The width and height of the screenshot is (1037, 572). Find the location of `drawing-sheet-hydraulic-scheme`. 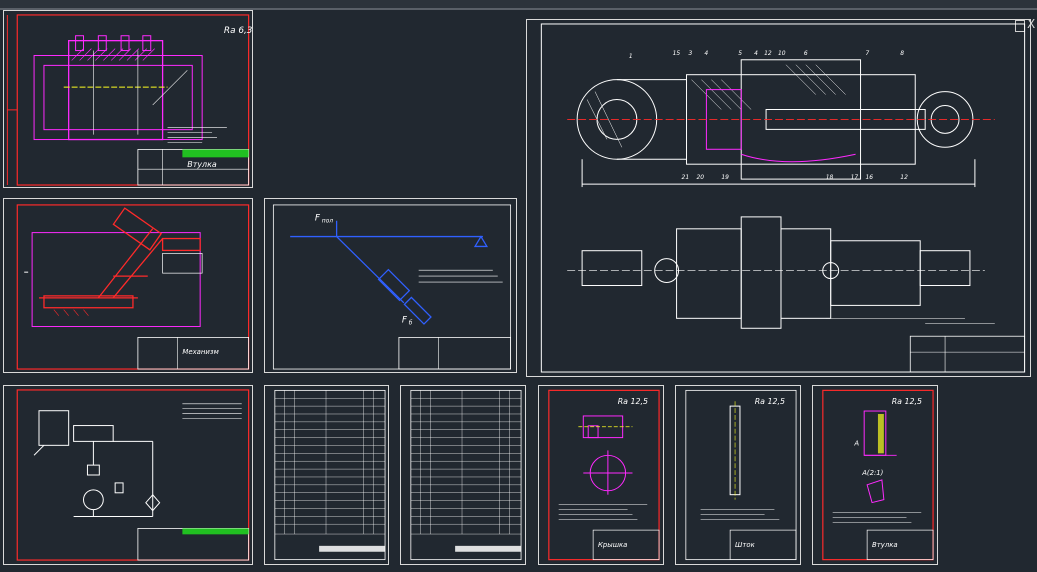

drawing-sheet-hydraulic-scheme is located at coordinates (128, 475).